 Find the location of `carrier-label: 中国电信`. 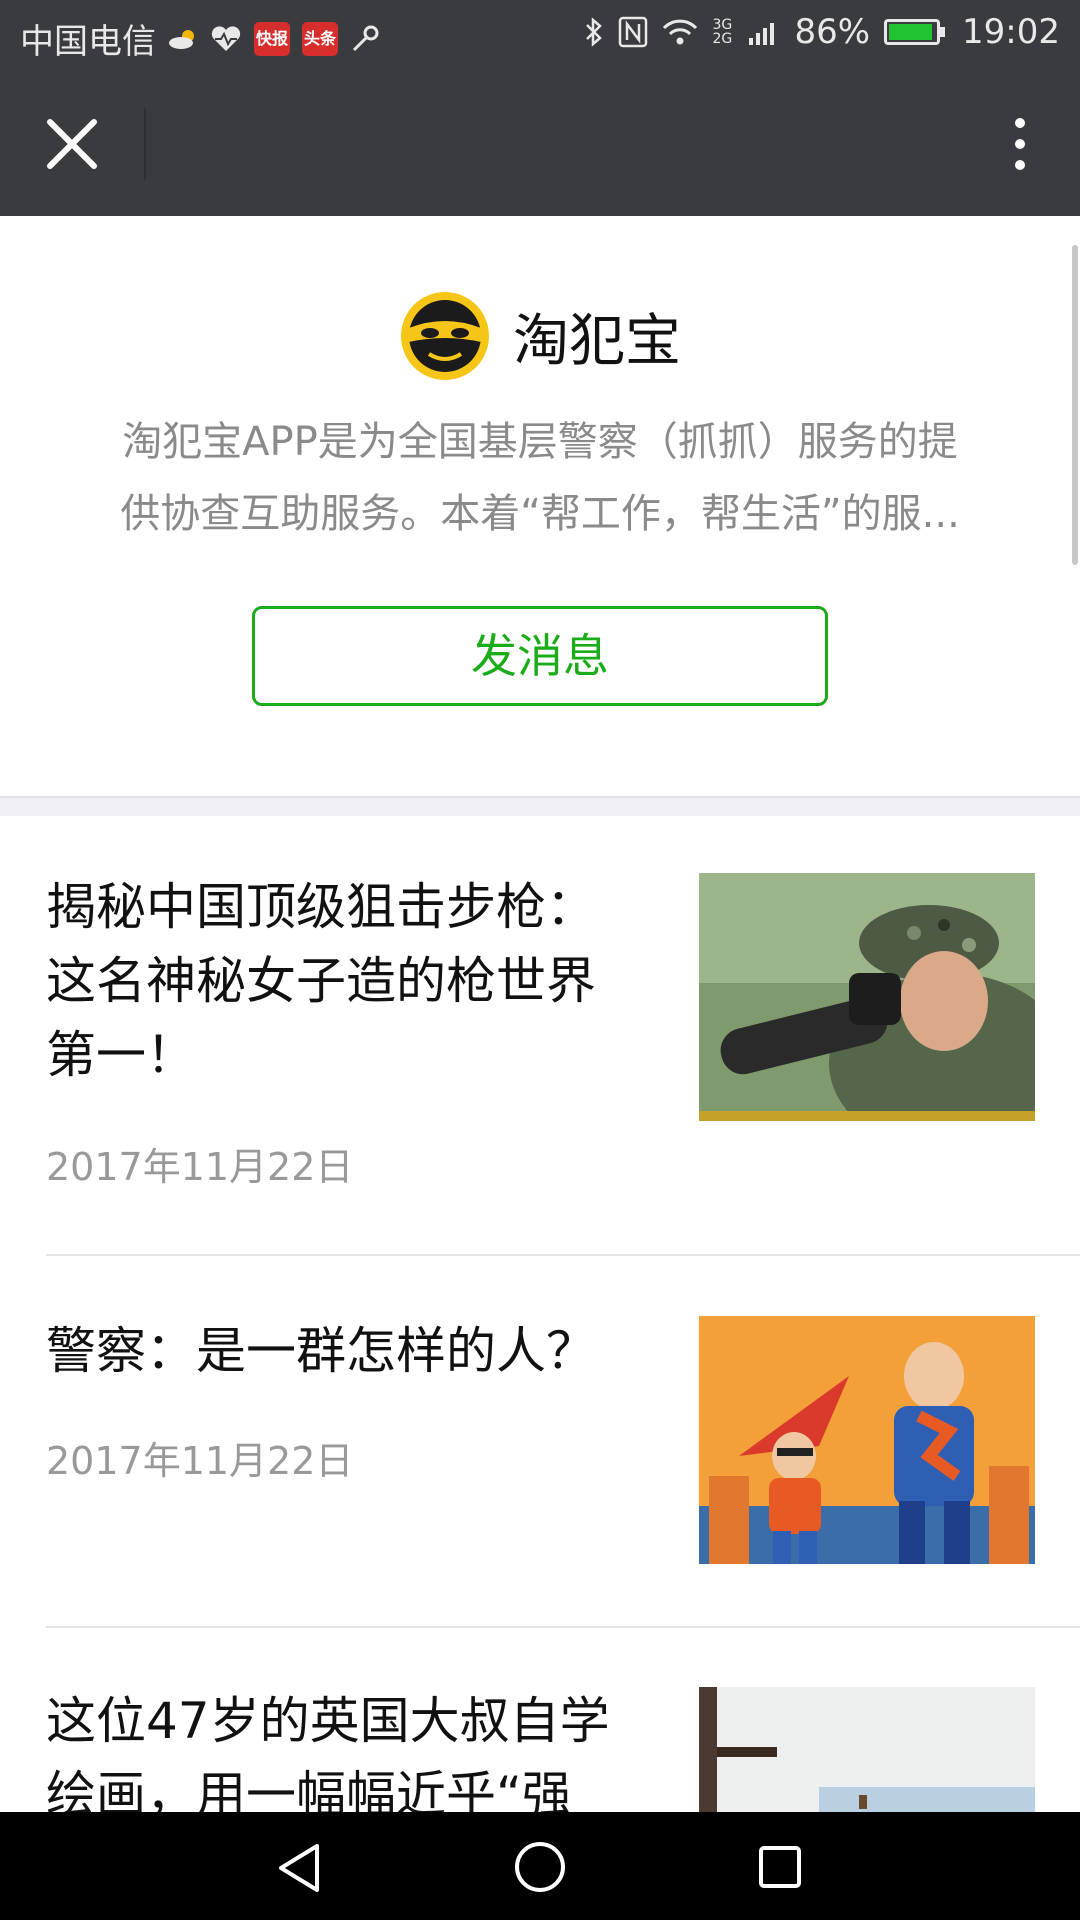

carrier-label: 中国电信 is located at coordinates (88, 42).